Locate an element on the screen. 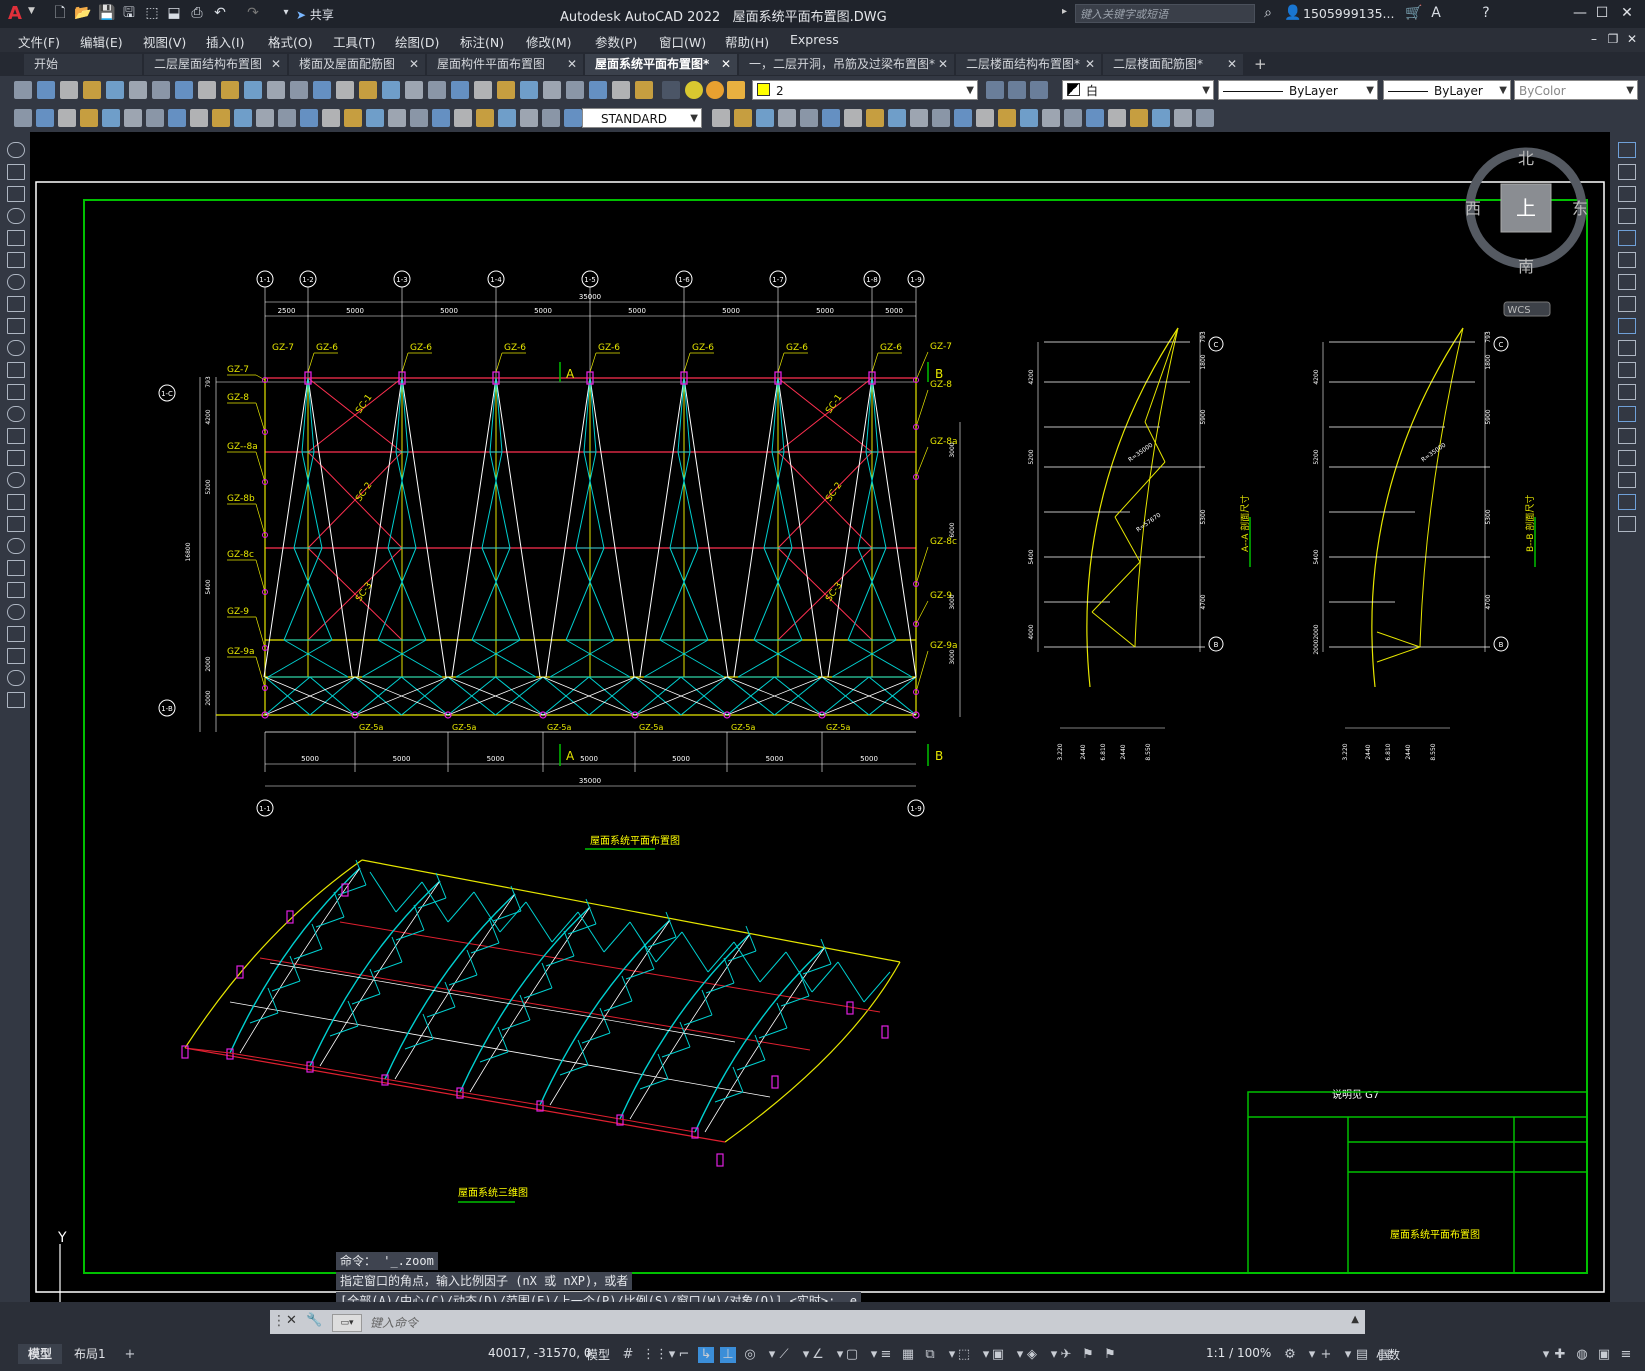  status-right-1-icon: ⚙ is located at coordinates (1290, 1355).